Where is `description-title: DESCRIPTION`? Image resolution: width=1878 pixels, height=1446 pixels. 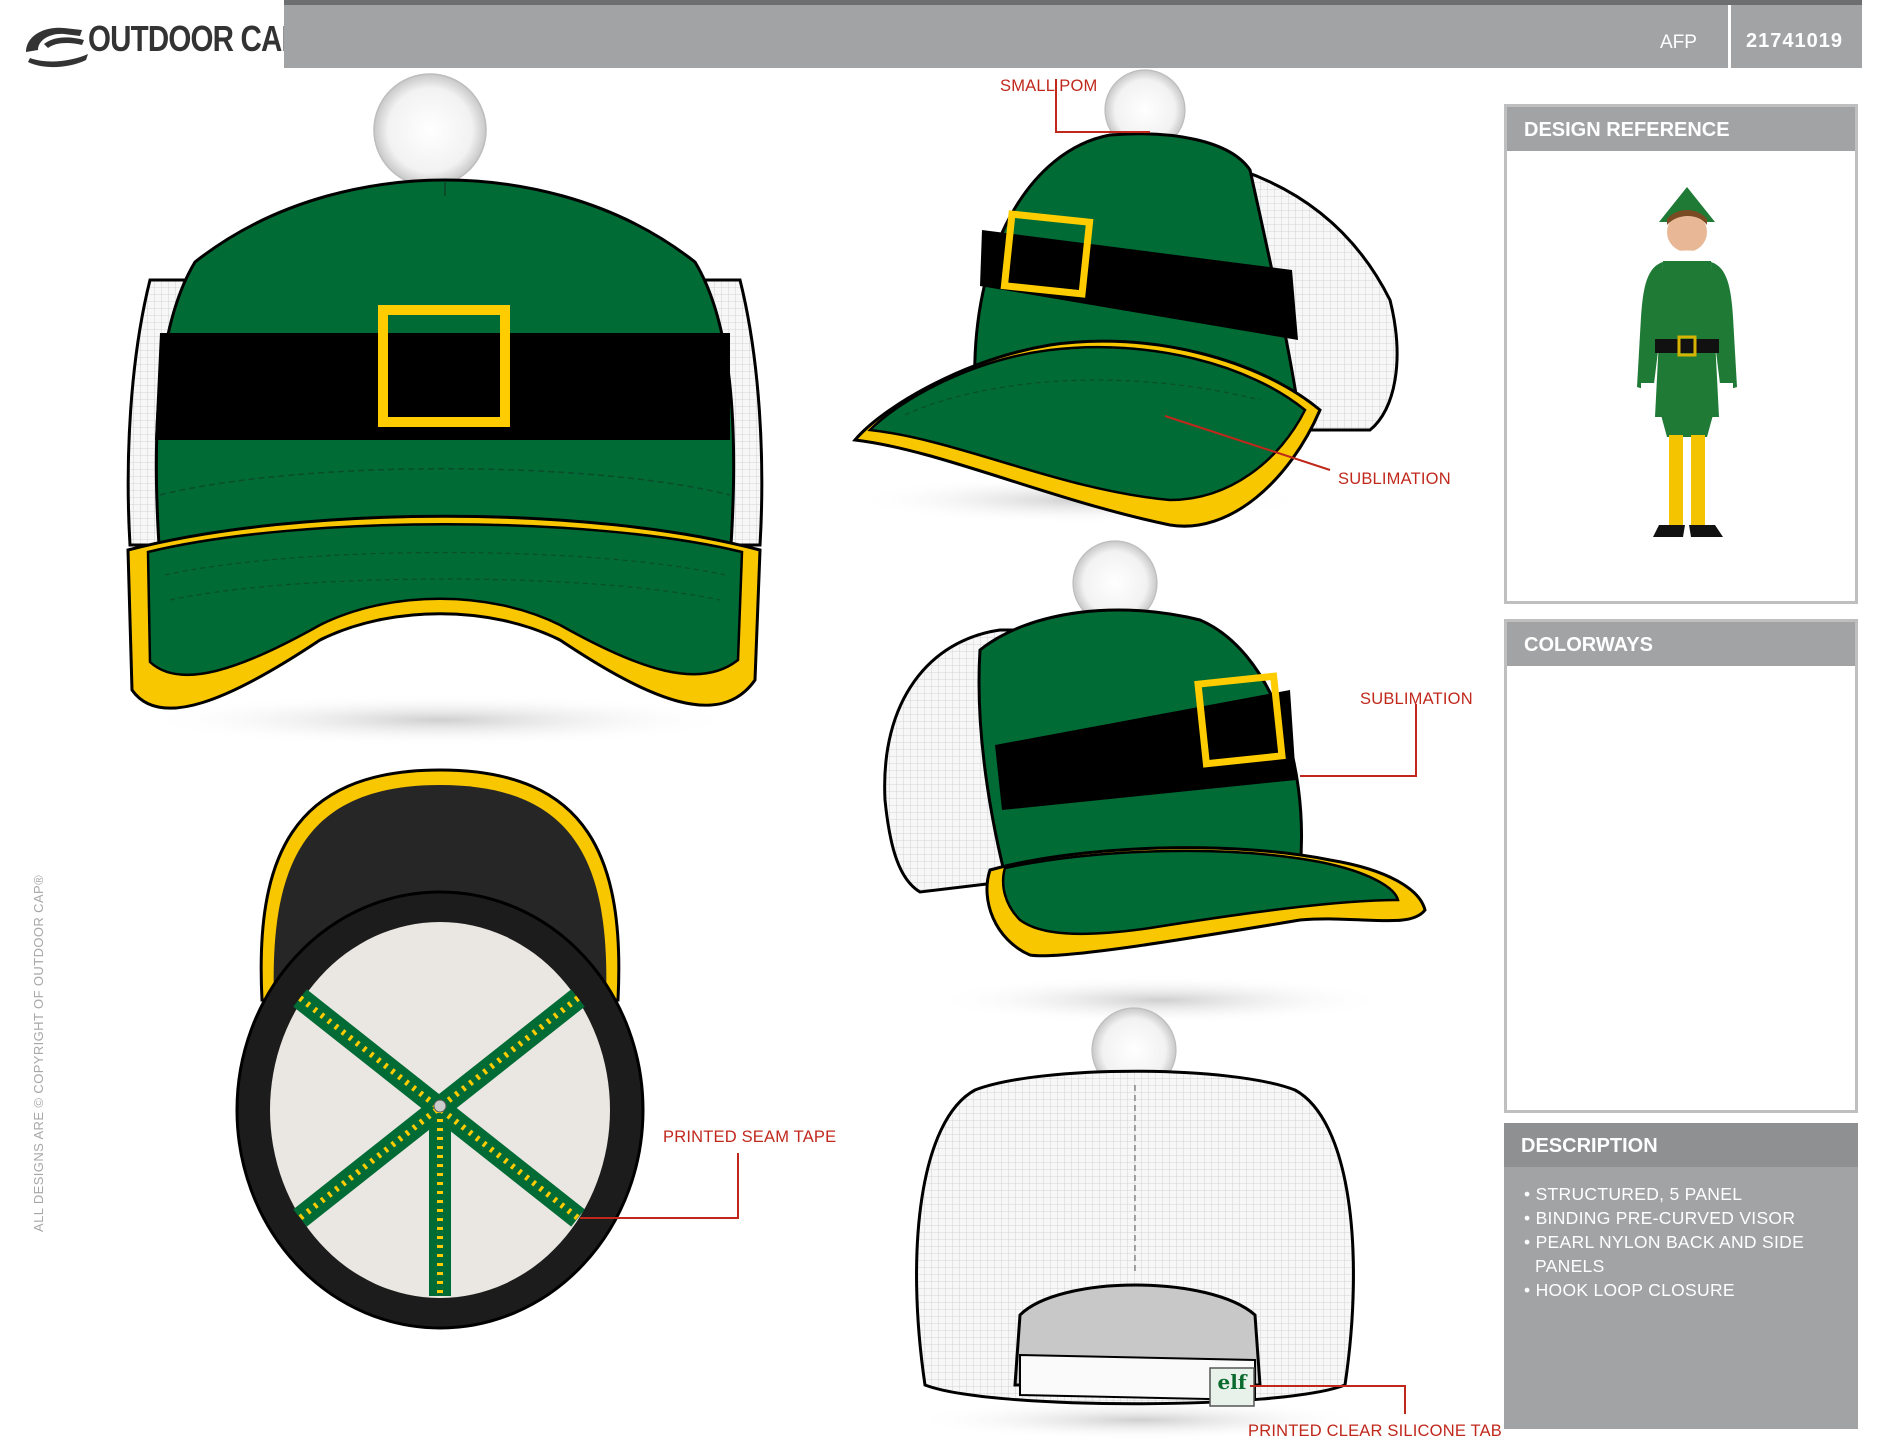 description-title: DESCRIPTION is located at coordinates (1681, 1145).